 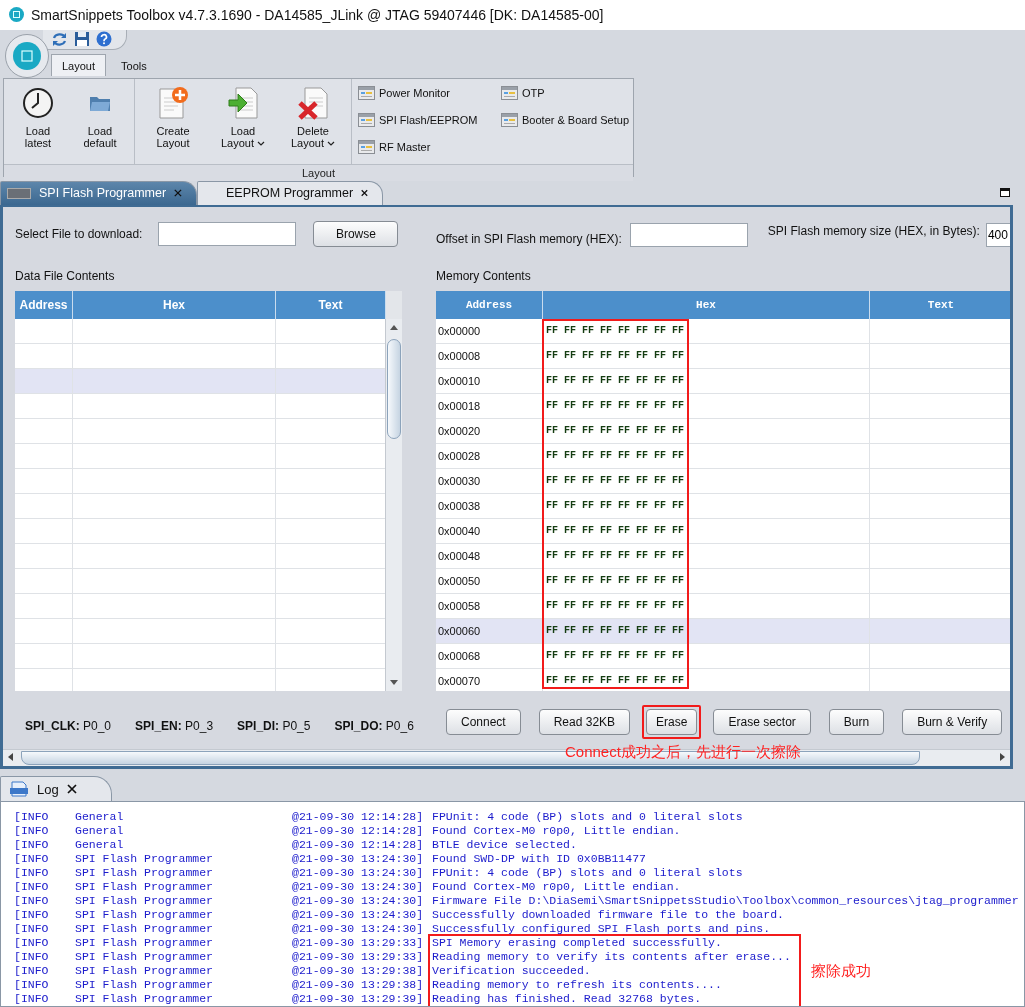 I want to click on document-tab: EEPROM Programmer, so click(x=290, y=192).